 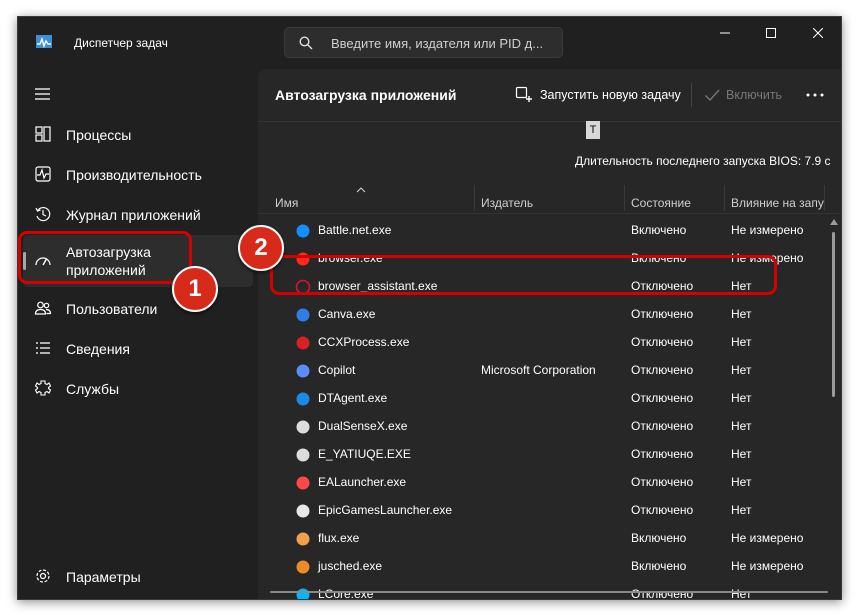 What do you see at coordinates (364, 454) in the screenshot?
I see `app-name: E_YATIUQE.EXE` at bounding box center [364, 454].